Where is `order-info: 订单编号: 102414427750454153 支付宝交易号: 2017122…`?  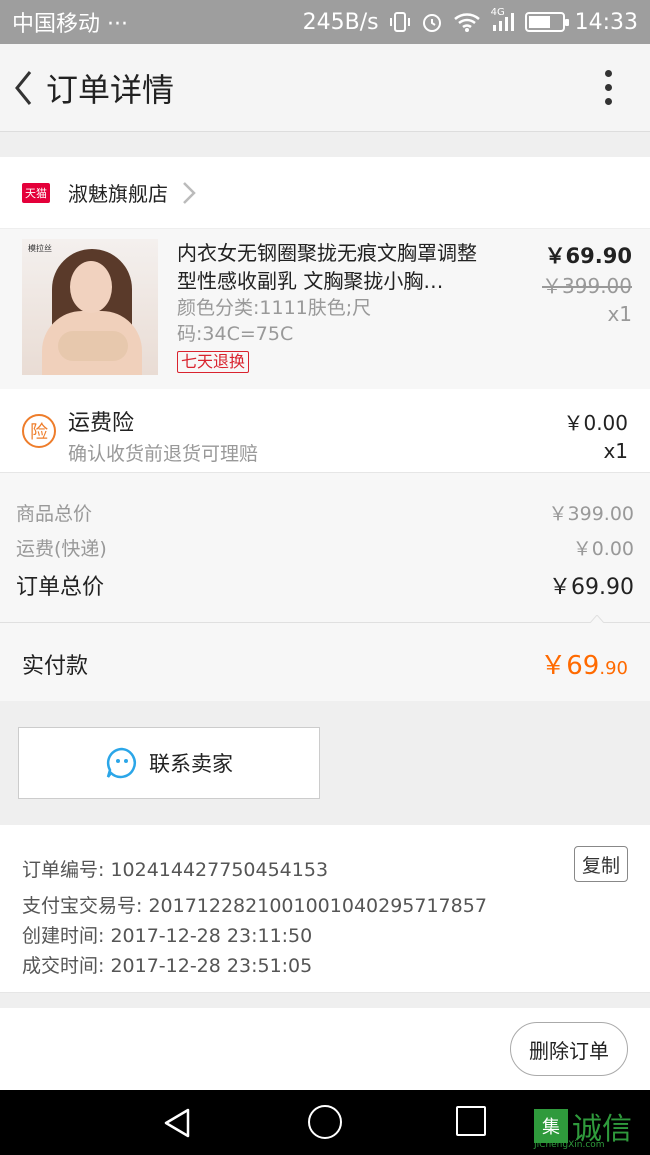
order-info: 订单编号: 102414427750454153 支付宝交易号: 2017122… is located at coordinates (325, 909).